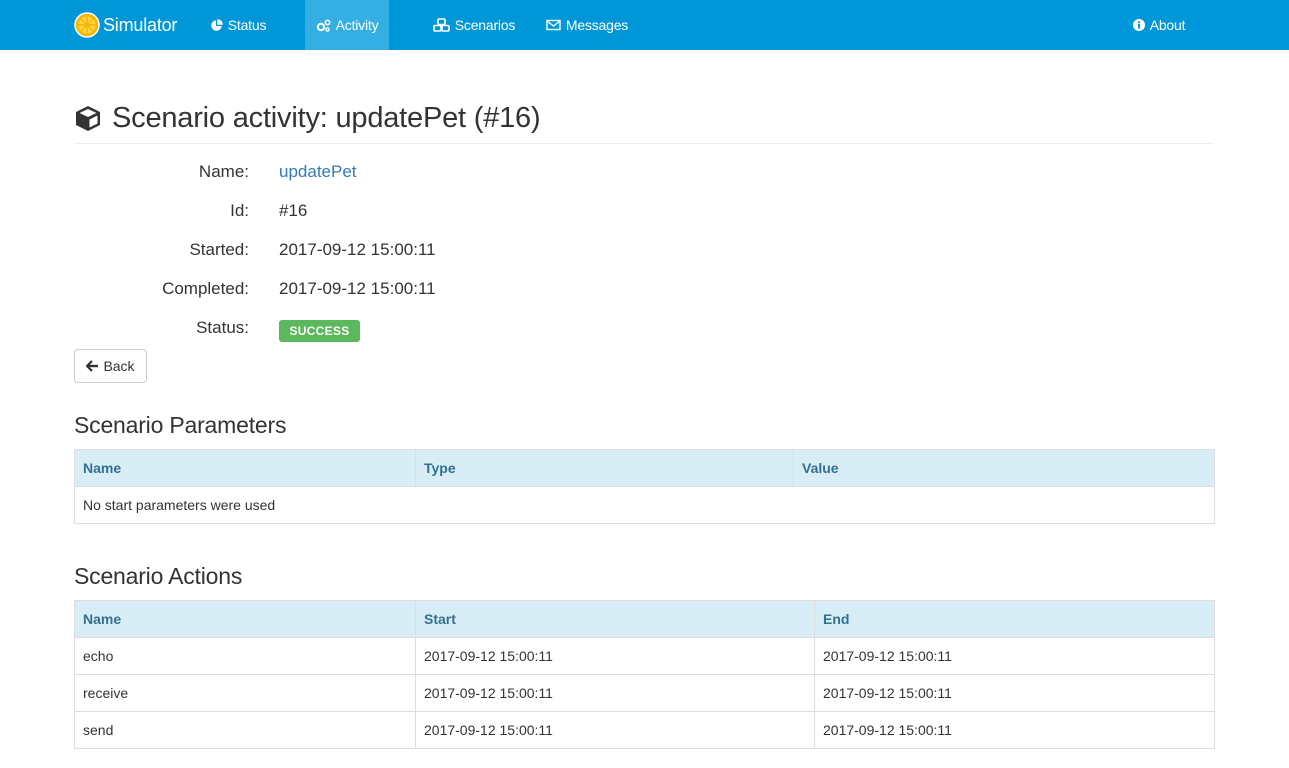  I want to click on column-header: Value, so click(1004, 468).